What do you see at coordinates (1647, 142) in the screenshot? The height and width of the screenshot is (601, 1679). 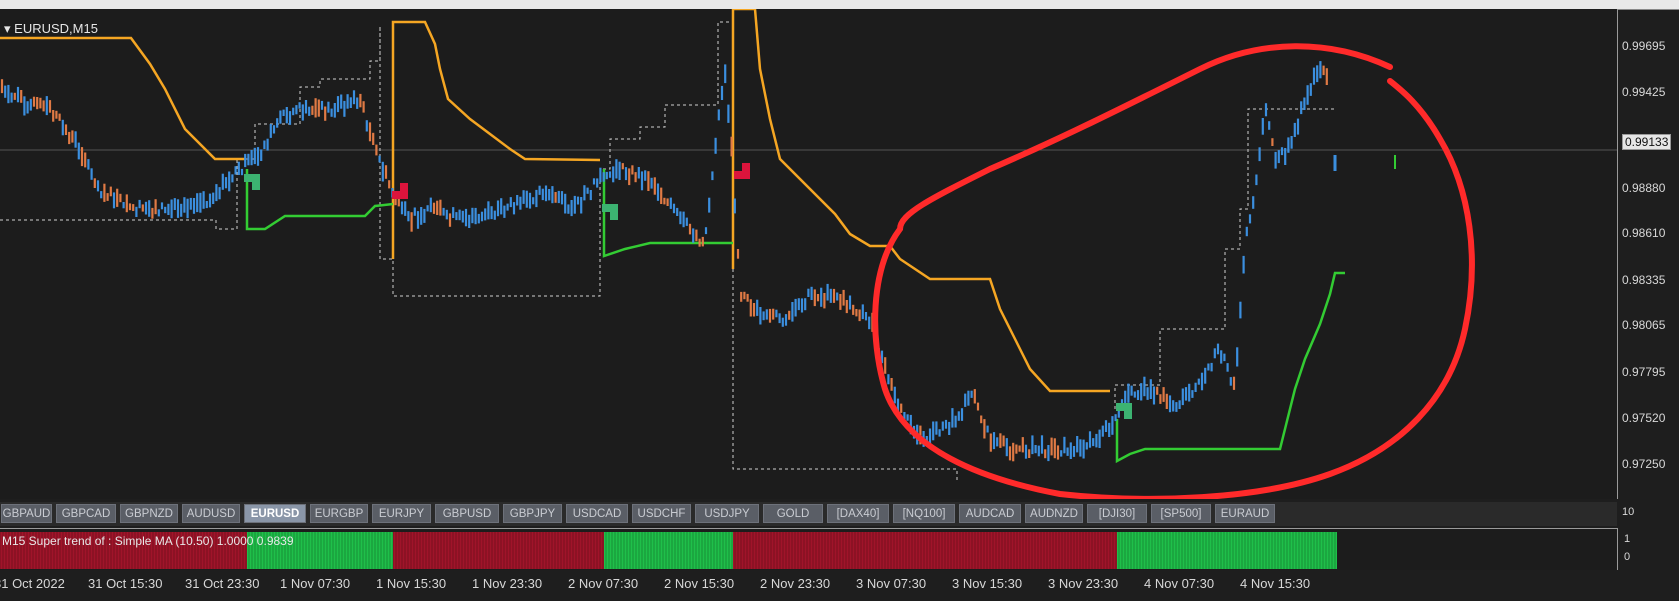 I see `price-tick: 0.99133` at bounding box center [1647, 142].